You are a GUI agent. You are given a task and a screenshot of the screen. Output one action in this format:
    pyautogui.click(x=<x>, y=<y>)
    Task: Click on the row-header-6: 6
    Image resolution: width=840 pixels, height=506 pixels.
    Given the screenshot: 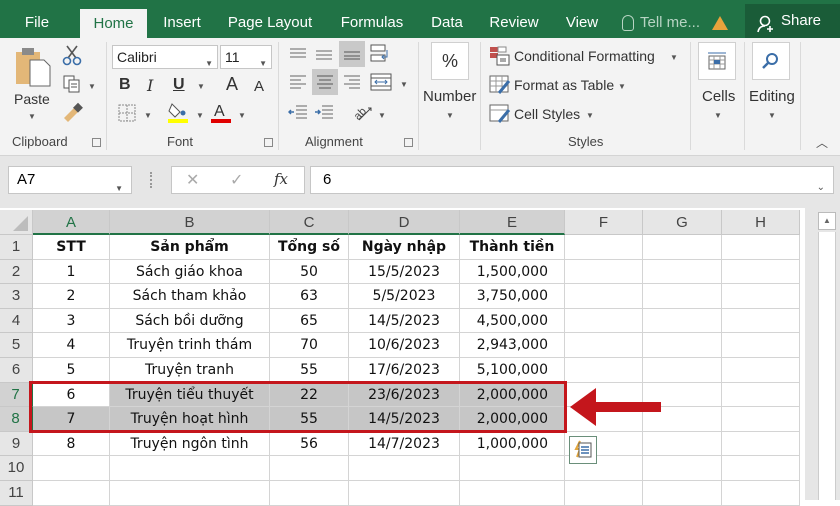 What is the action you would take?
    pyautogui.click(x=16, y=370)
    